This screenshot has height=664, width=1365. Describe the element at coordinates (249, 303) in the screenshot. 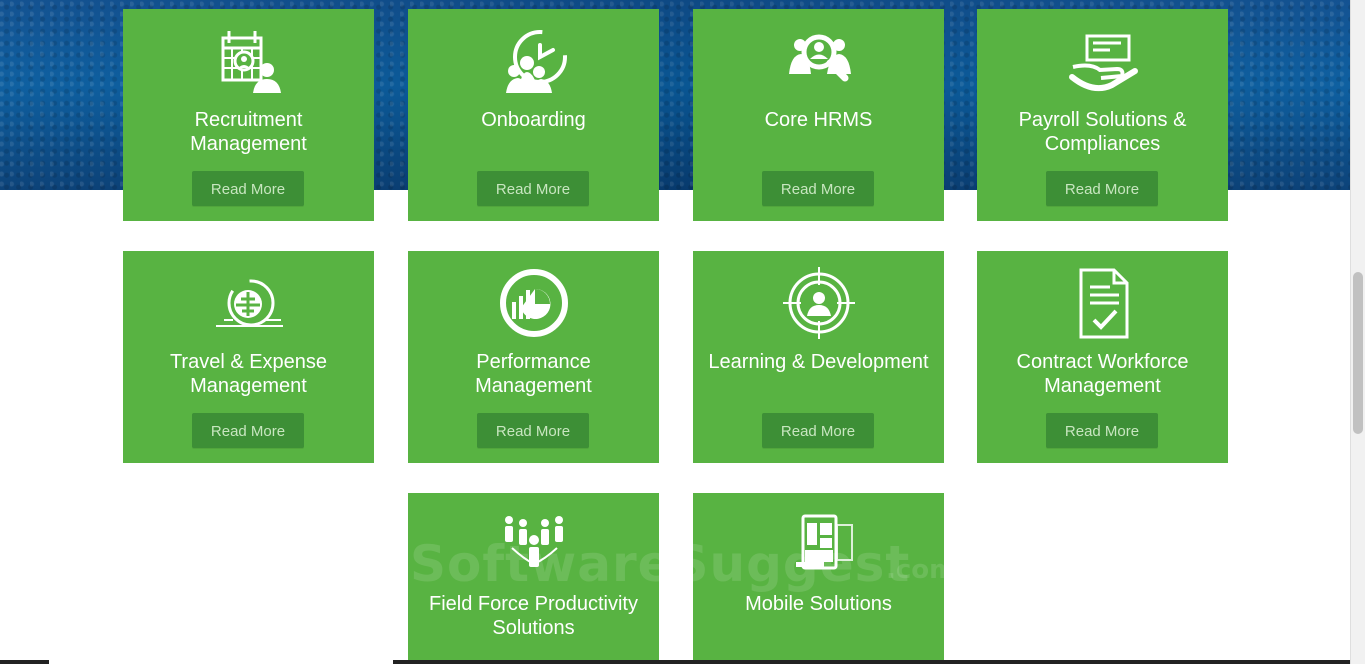

I see `airplane-globe-icon` at that location.